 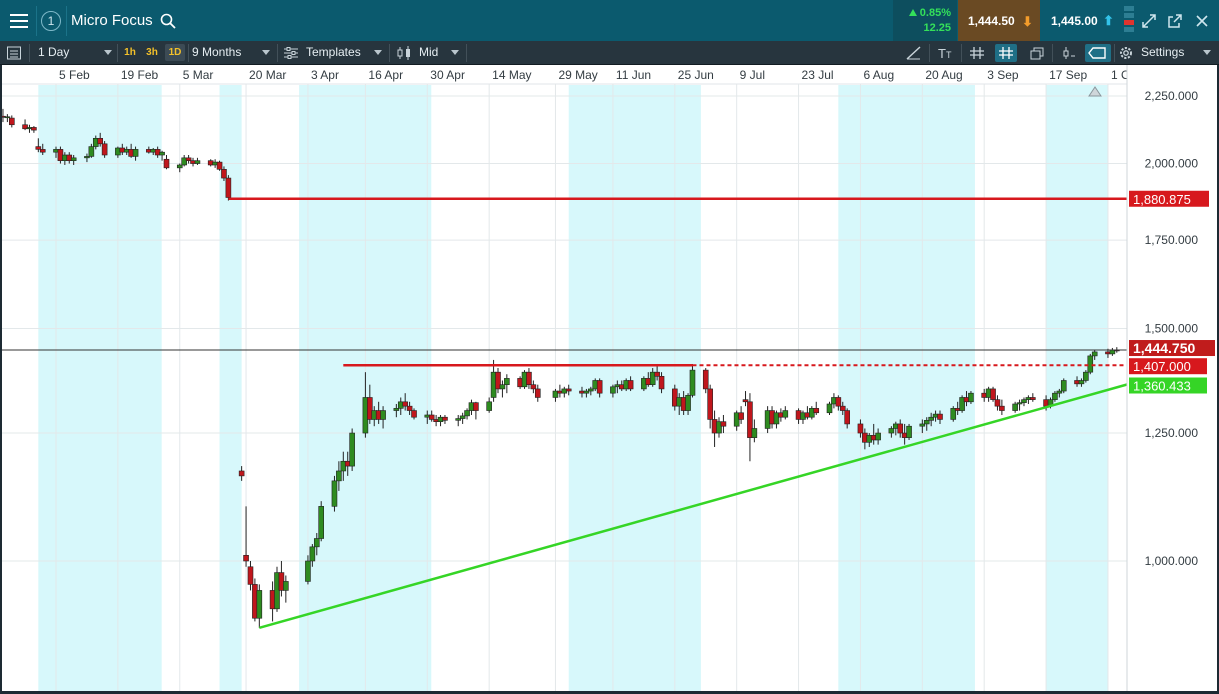 I want to click on y-tick-label: 1,750.000, so click(x=1172, y=240).